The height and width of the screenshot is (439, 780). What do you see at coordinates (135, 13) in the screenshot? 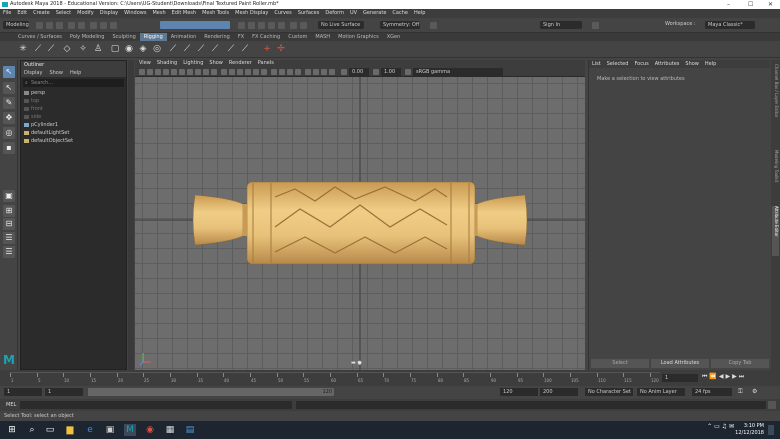
I see `menu-windows: Windows` at bounding box center [135, 13].